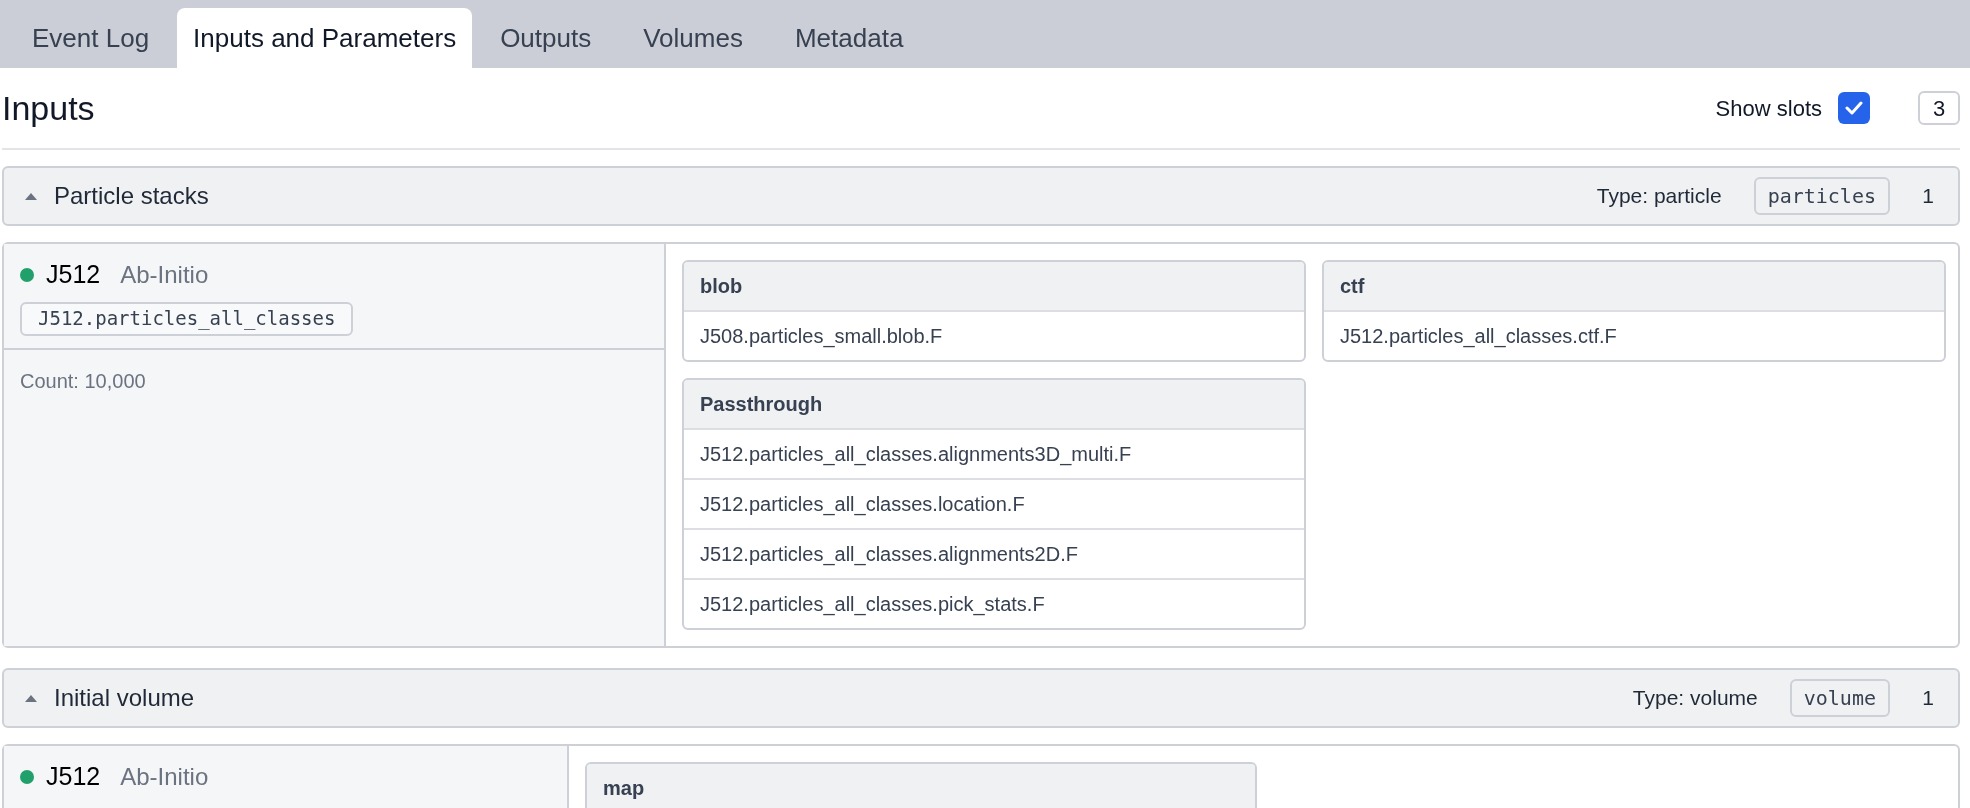 The width and height of the screenshot is (1970, 808). I want to click on tab: Event Log, so click(91, 38).